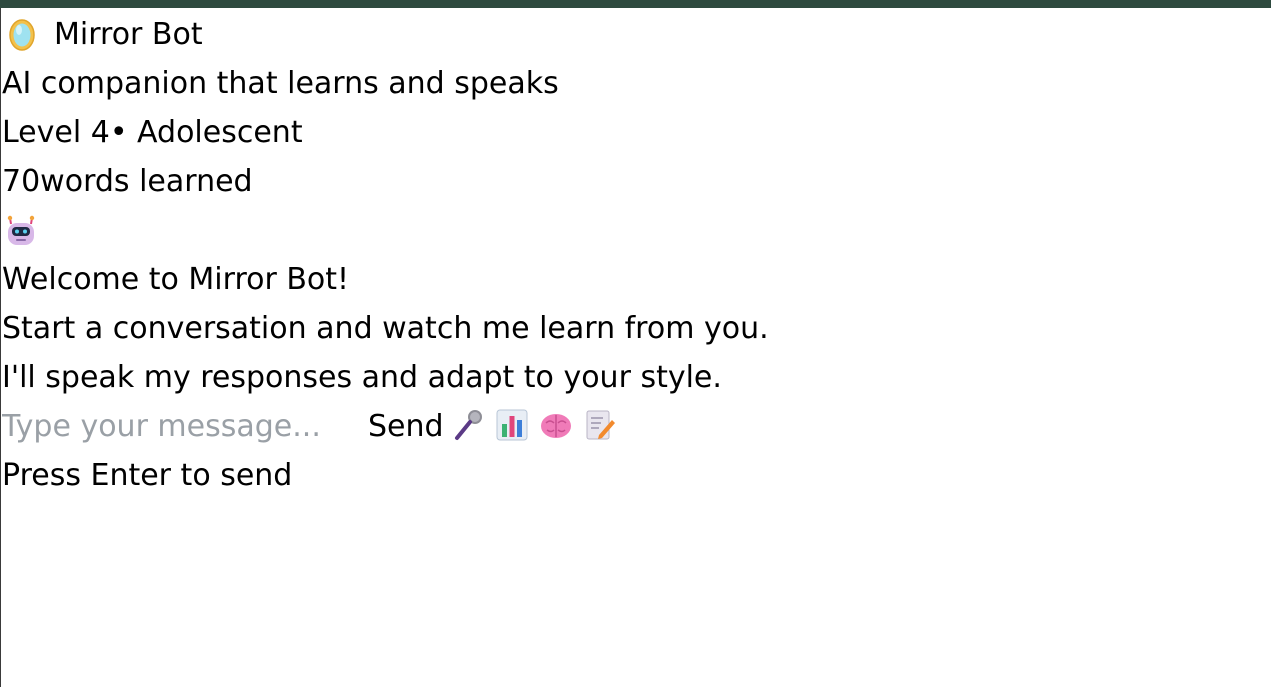  I want to click on robot-icon, so click(21, 231).